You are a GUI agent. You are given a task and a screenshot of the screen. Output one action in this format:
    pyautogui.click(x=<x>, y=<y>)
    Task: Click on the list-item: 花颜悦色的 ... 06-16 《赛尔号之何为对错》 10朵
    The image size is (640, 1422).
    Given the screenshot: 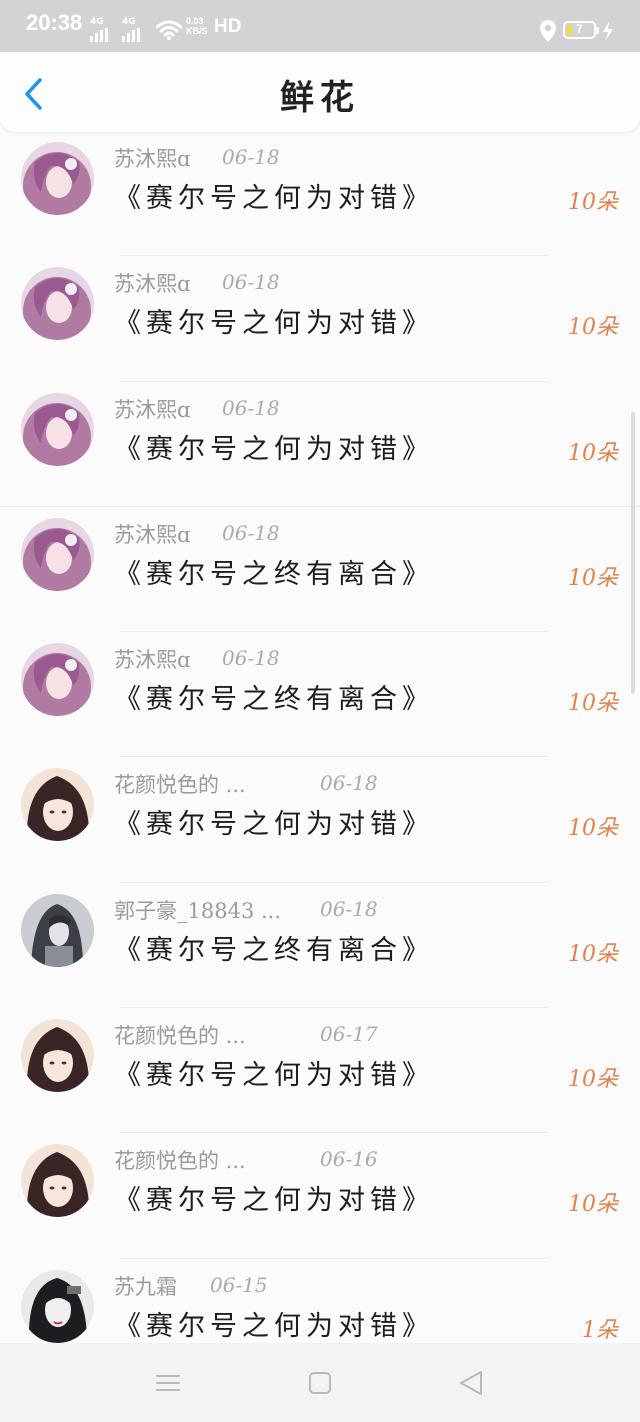 What is the action you would take?
    pyautogui.click(x=320, y=1196)
    